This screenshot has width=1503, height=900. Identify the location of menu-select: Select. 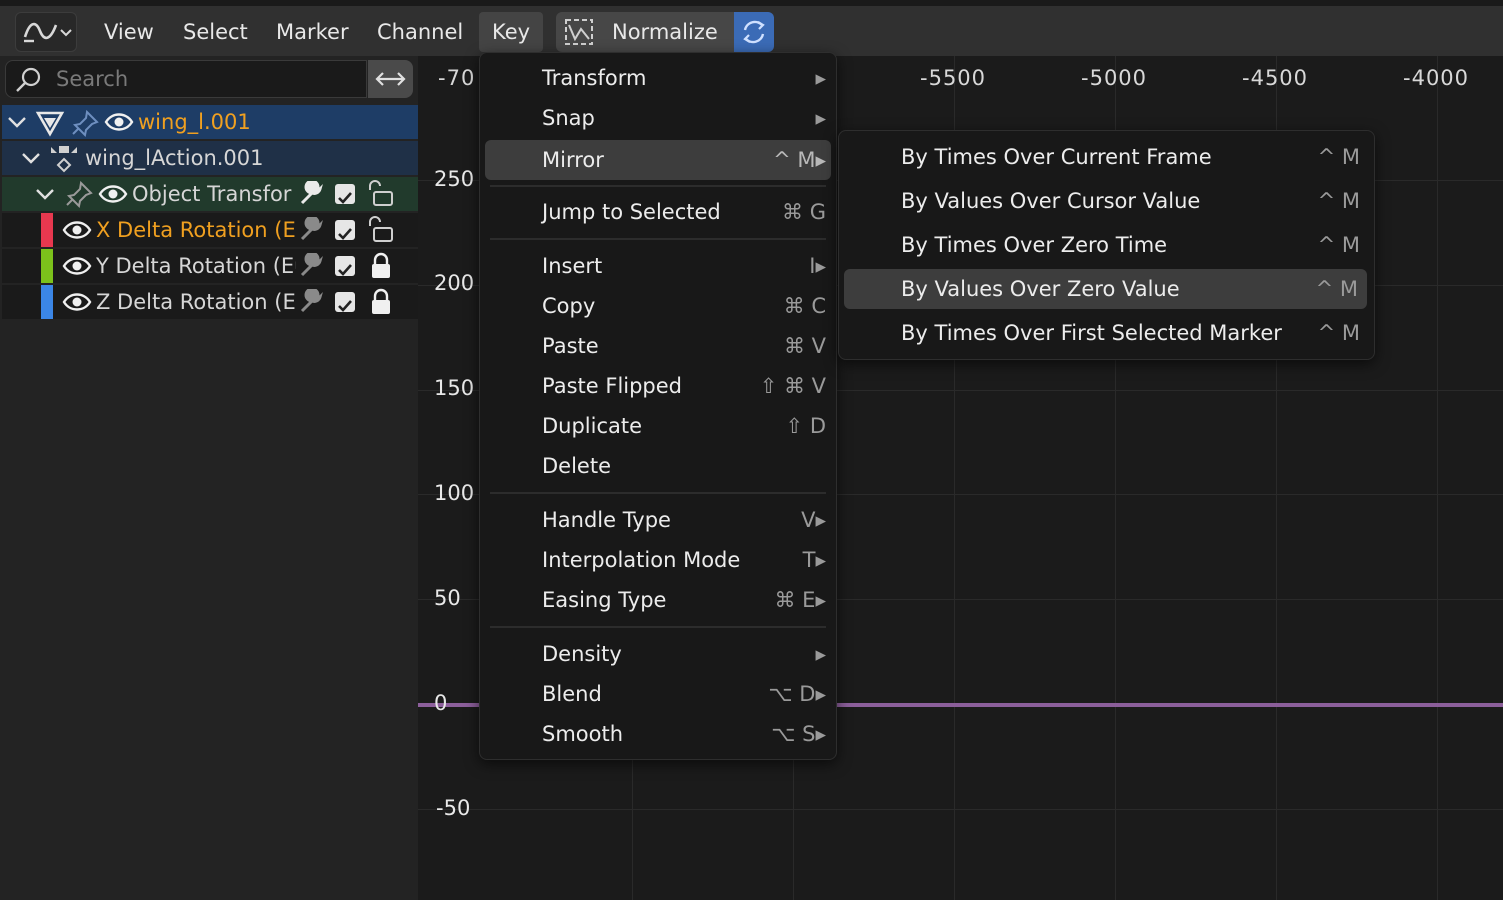
(215, 32).